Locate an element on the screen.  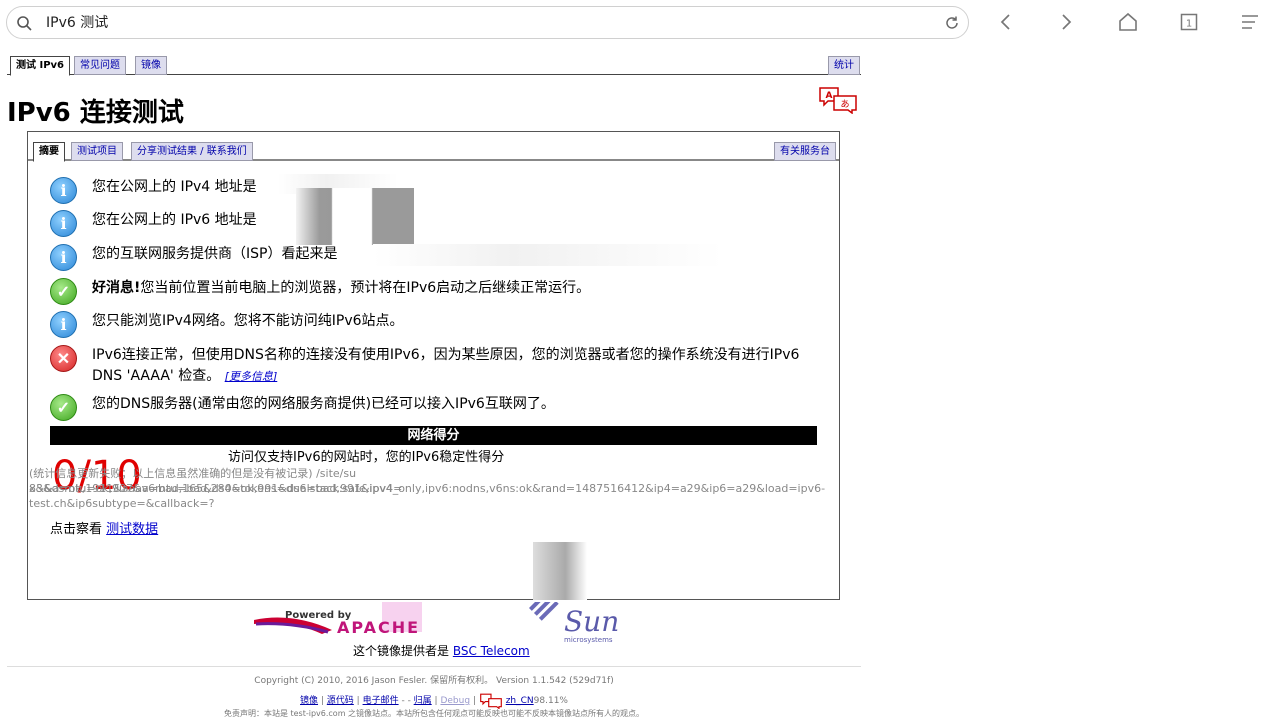
footer-divider is located at coordinates (434, 666).